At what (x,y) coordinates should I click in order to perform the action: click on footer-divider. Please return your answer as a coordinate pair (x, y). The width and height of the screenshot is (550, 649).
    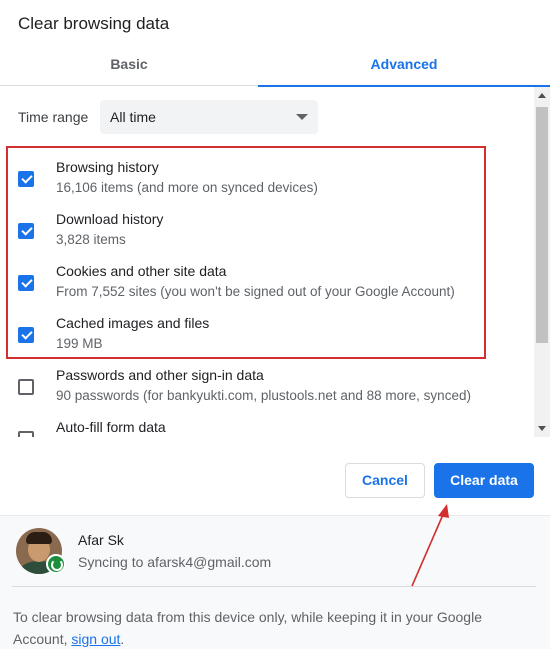
    Looking at the image, I should click on (274, 586).